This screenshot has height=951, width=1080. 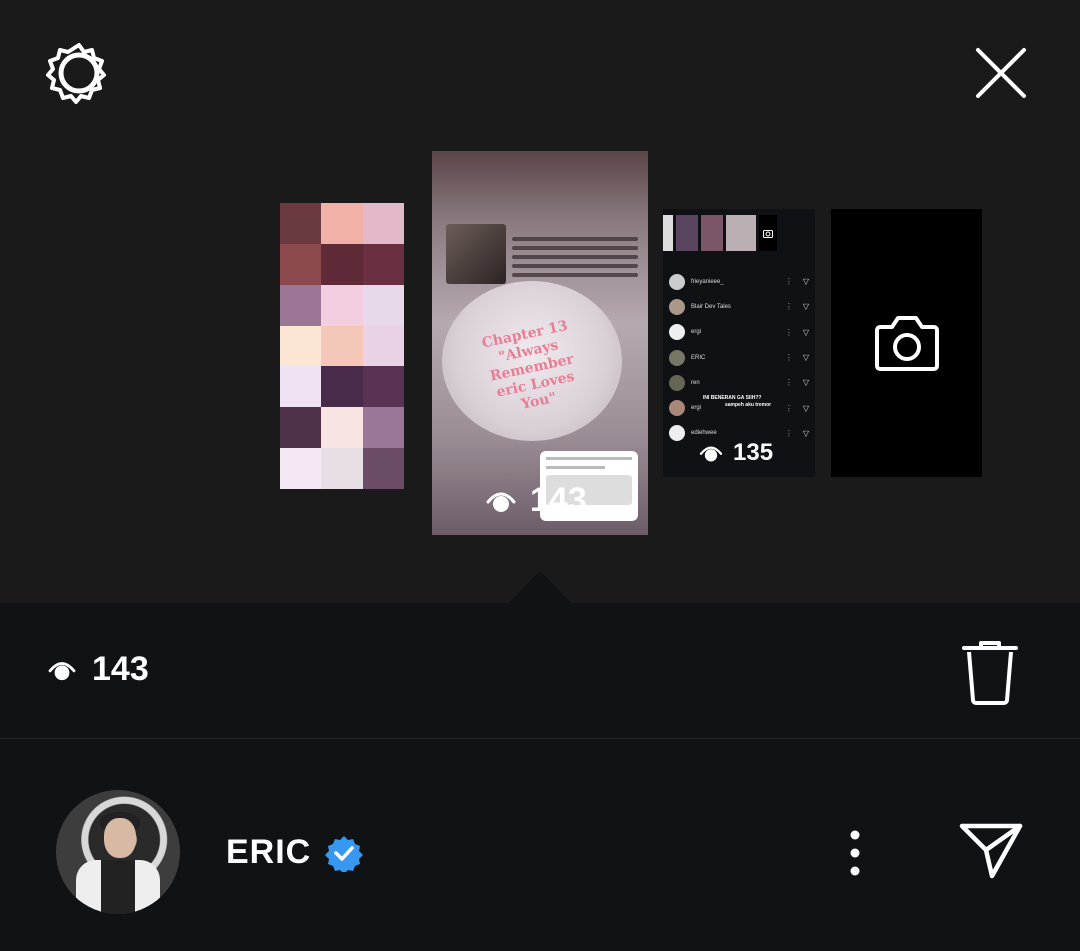 What do you see at coordinates (748, 405) in the screenshot?
I see `story-overlay-text-2: sampeh aku tremor` at bounding box center [748, 405].